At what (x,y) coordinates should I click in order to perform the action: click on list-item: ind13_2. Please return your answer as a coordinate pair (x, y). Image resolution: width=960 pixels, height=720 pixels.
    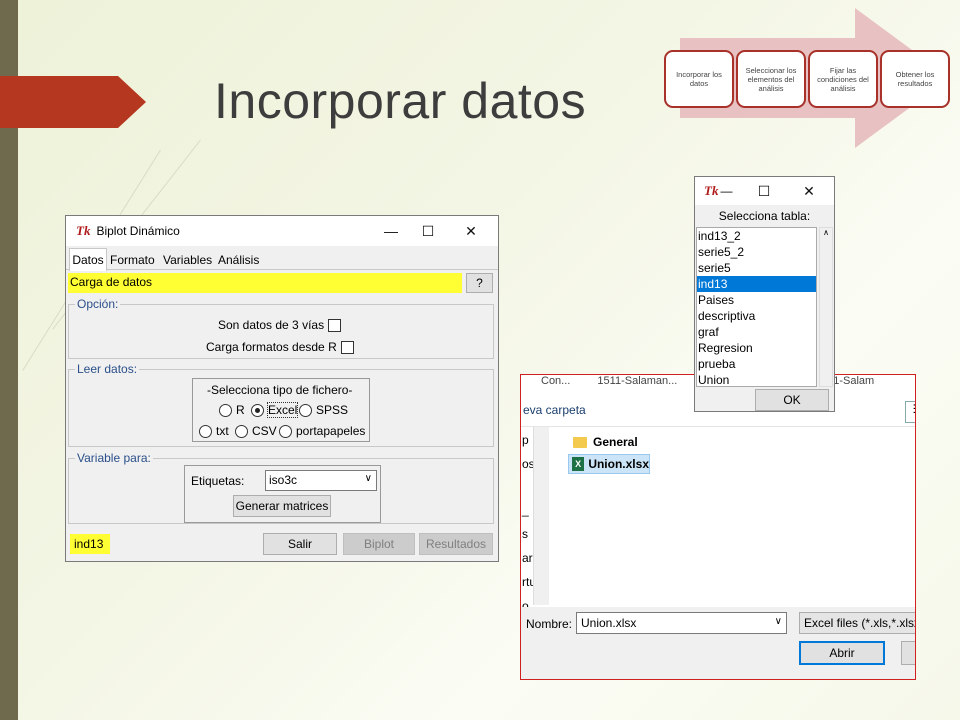
    Looking at the image, I should click on (756, 236).